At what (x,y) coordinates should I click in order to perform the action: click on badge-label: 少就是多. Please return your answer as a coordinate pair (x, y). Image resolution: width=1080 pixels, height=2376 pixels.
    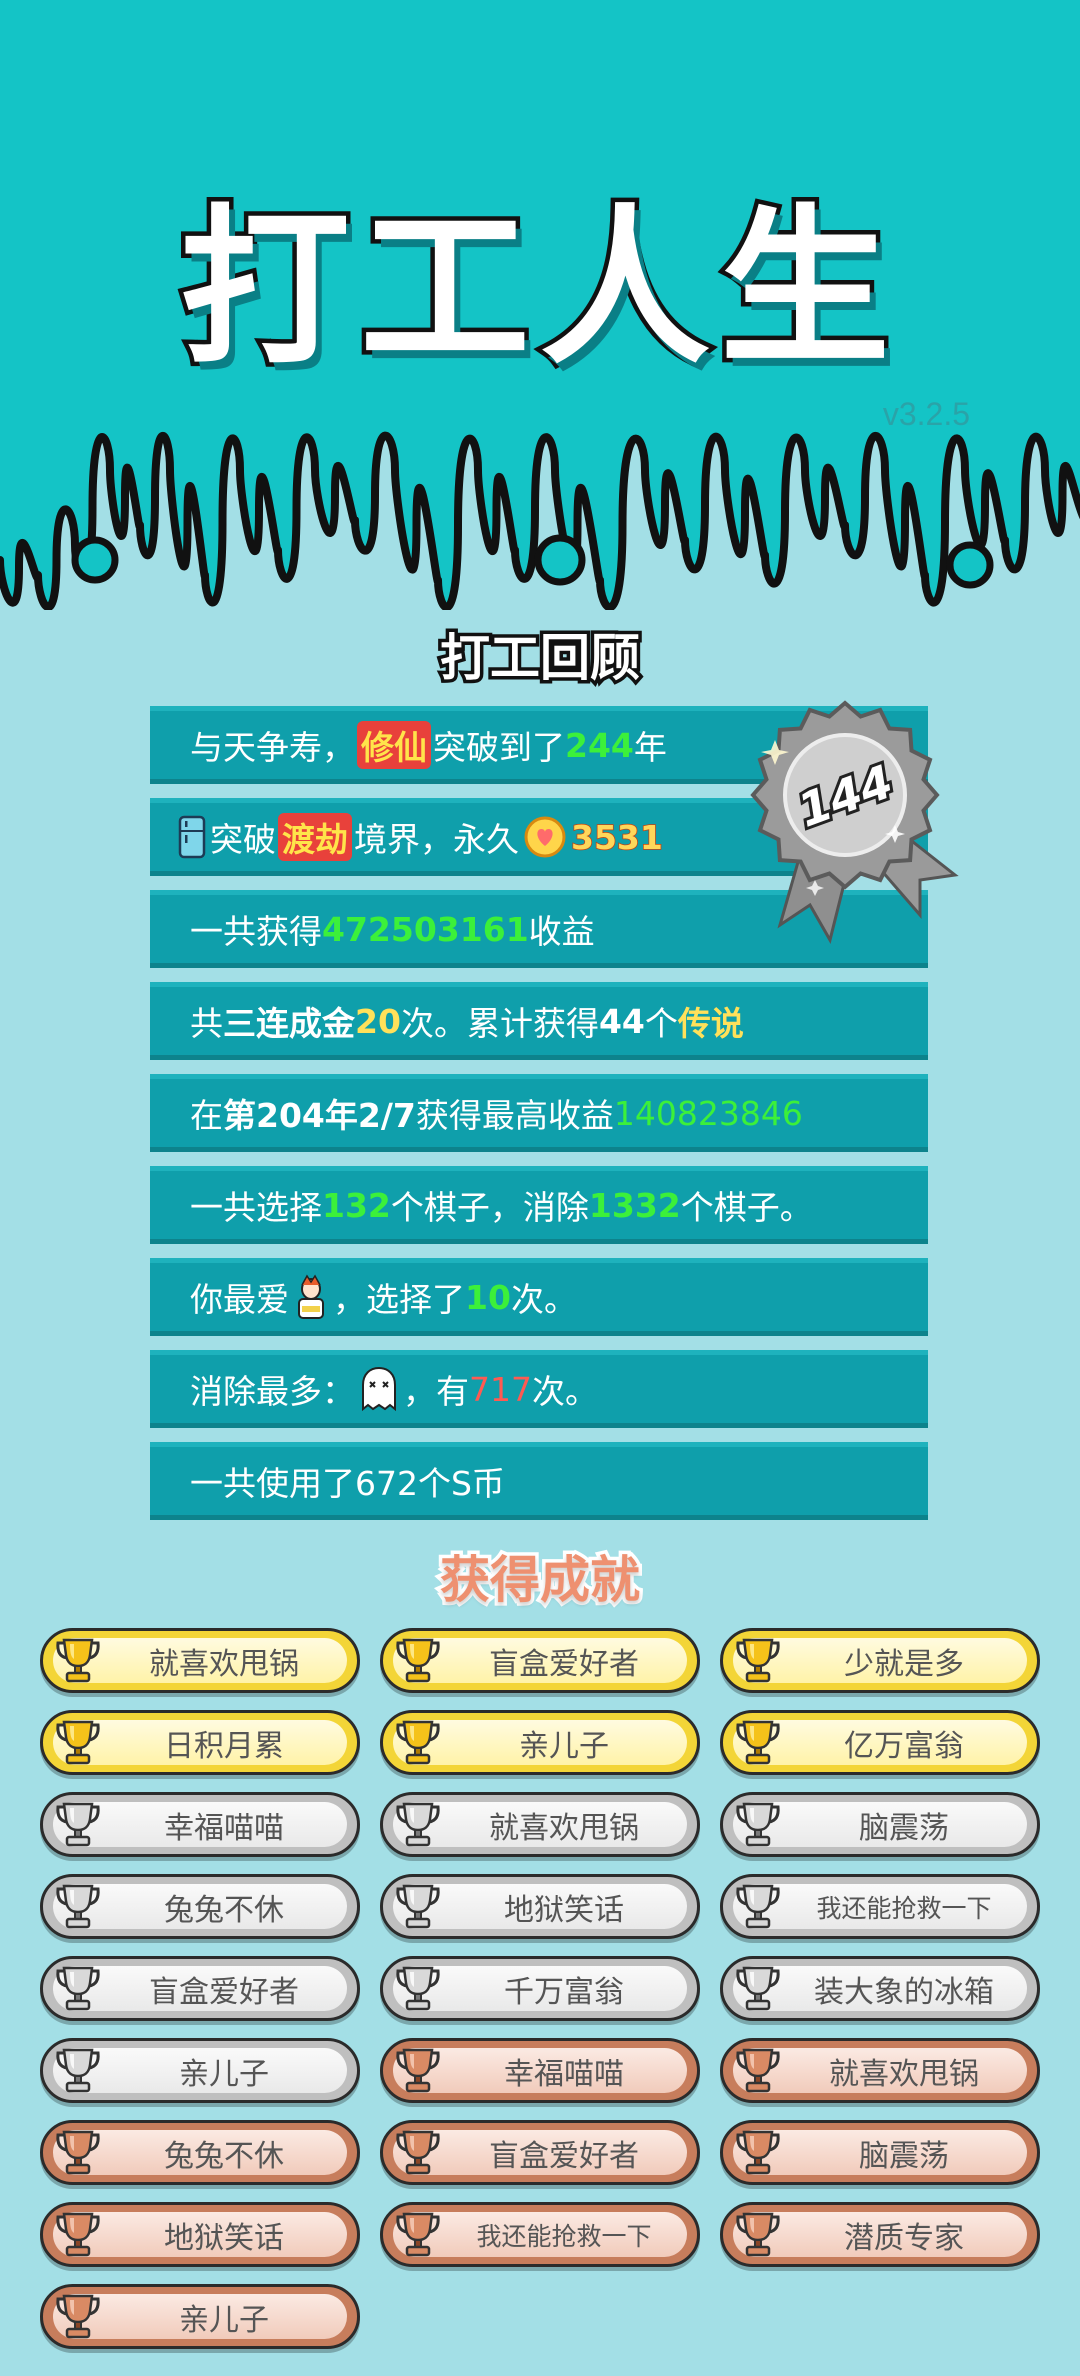
    Looking at the image, I should click on (904, 1664).